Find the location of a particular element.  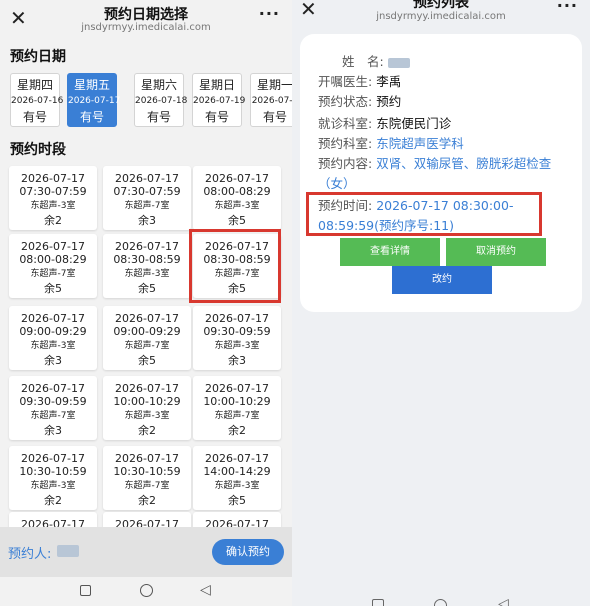

time-slot: 2026-07-17 09:00-09:29 东超声-3室 余3 is located at coordinates (53, 338).